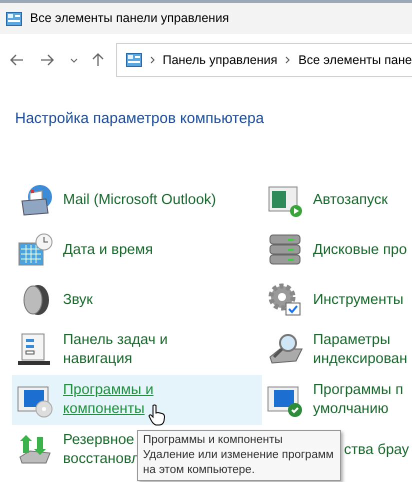  Describe the element at coordinates (115, 350) in the screenshot. I see `item-label: Панель задач и навигация` at that location.